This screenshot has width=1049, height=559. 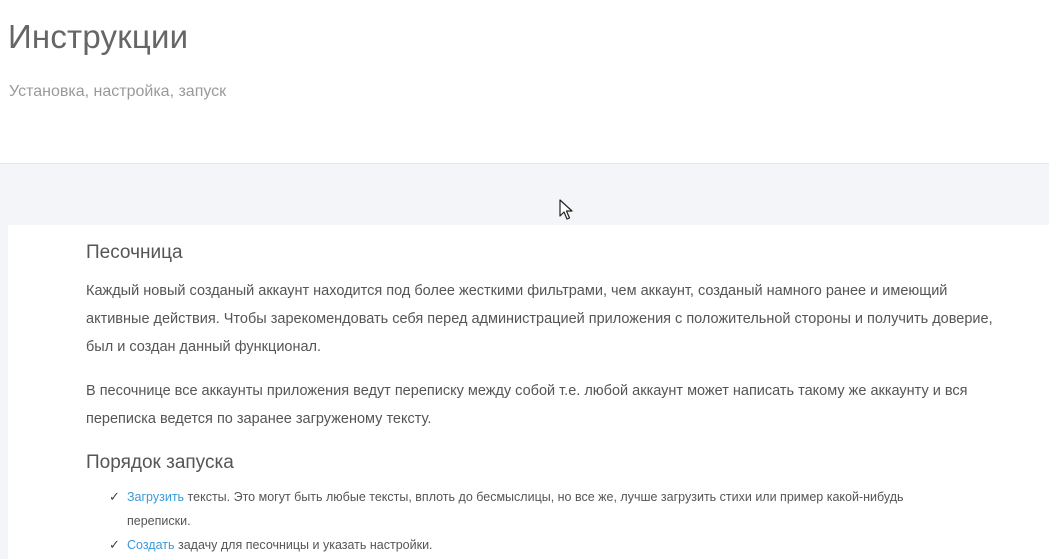 I want to click on create-link: Создать, so click(x=151, y=545).